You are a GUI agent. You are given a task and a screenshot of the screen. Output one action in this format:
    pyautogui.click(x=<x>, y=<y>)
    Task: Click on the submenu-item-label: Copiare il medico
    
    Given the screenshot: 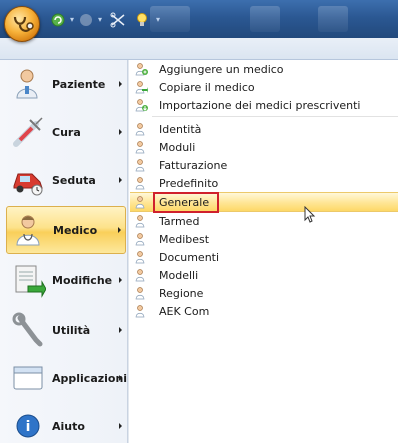 What is the action you would take?
    pyautogui.click(x=207, y=87)
    